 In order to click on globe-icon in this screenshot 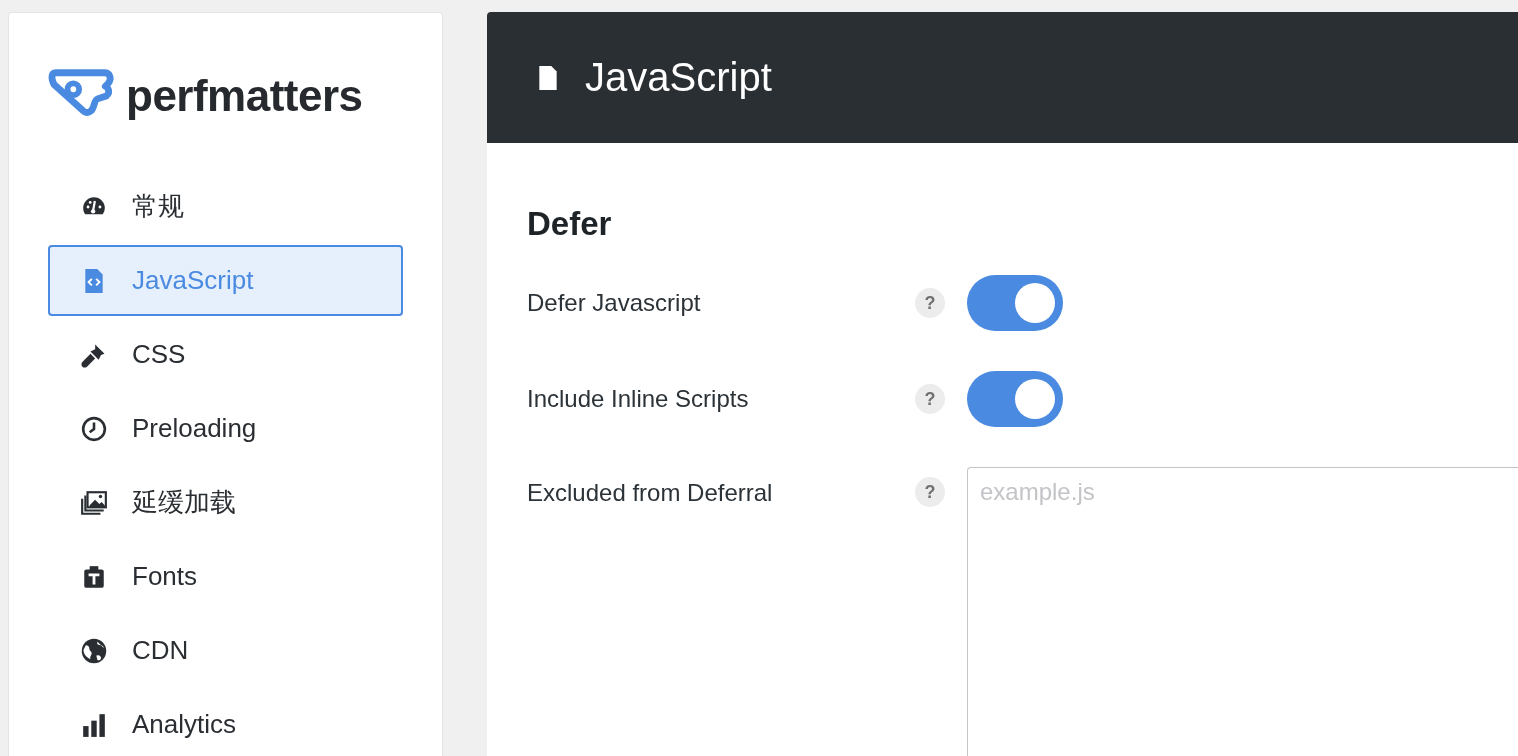, I will do `click(94, 650)`.